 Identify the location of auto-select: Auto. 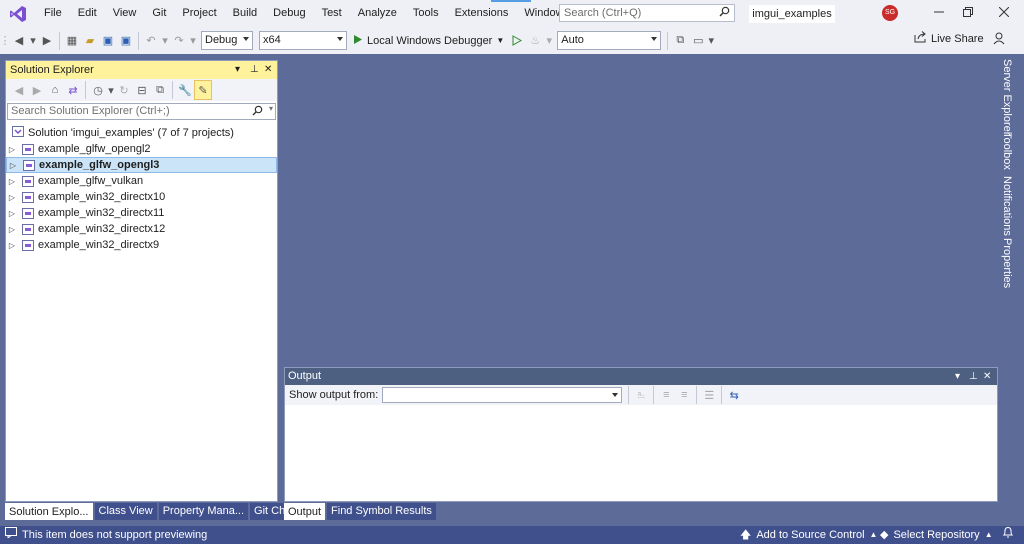
(609, 40).